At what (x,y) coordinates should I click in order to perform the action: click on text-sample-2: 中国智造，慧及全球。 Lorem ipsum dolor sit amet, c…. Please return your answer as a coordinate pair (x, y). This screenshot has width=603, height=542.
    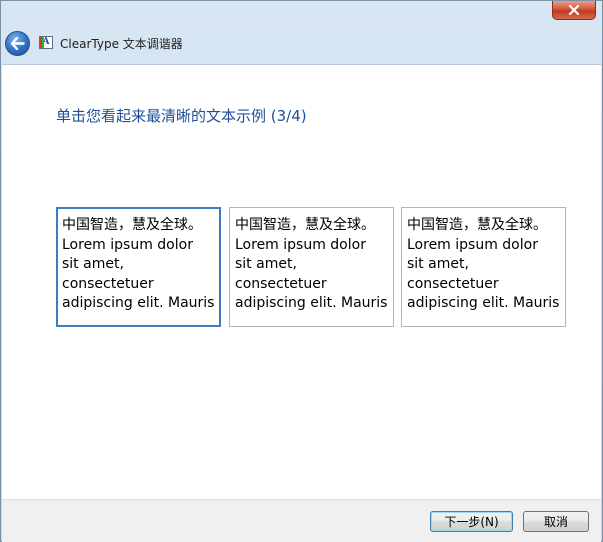
    Looking at the image, I should click on (311, 267).